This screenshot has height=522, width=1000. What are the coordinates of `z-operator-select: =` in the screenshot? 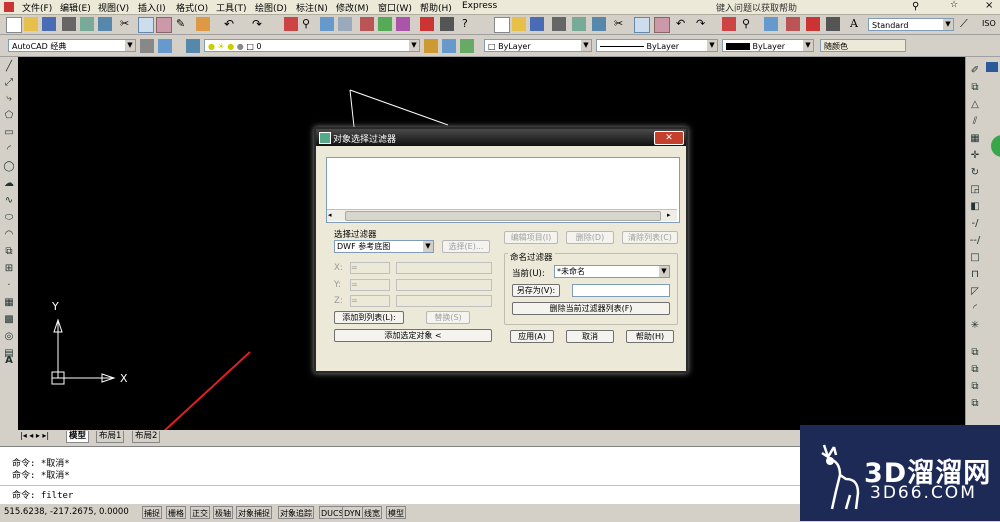 It's located at (370, 301).